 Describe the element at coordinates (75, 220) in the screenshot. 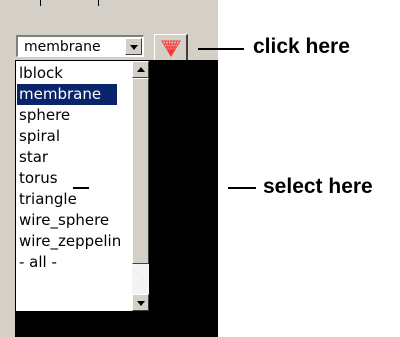

I see `list-item-wire-sphere: wire_sphere` at that location.